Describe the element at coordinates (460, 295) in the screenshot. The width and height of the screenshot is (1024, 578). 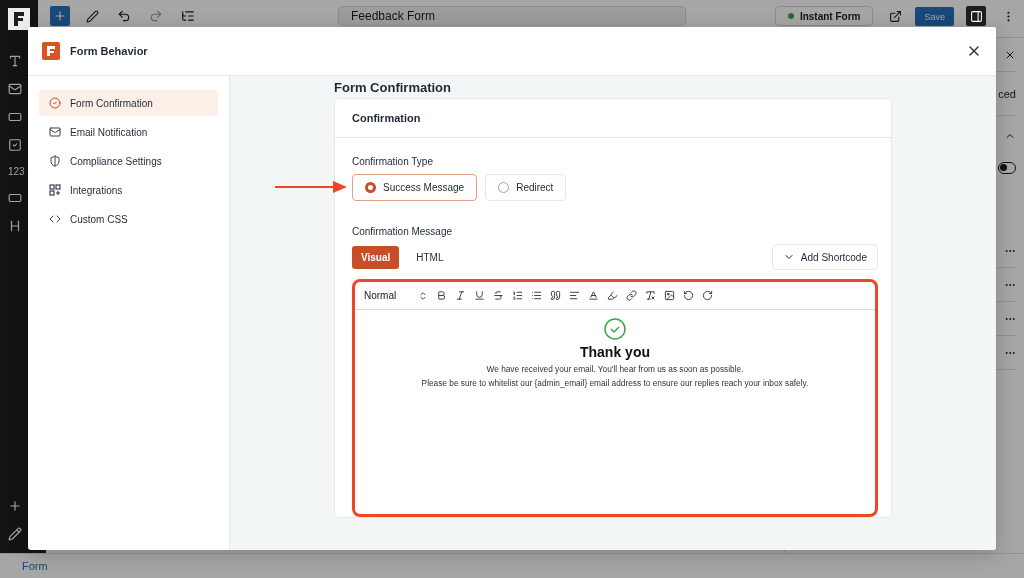
I see `italic-icon` at that location.